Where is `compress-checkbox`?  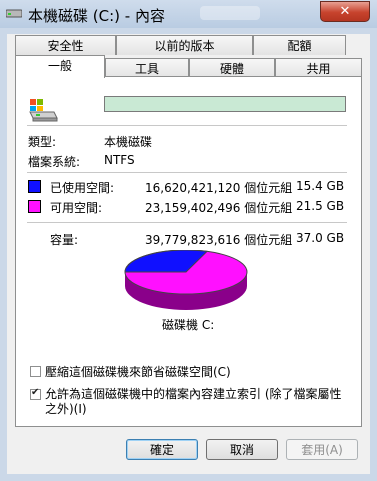
compress-checkbox is located at coordinates (35, 371).